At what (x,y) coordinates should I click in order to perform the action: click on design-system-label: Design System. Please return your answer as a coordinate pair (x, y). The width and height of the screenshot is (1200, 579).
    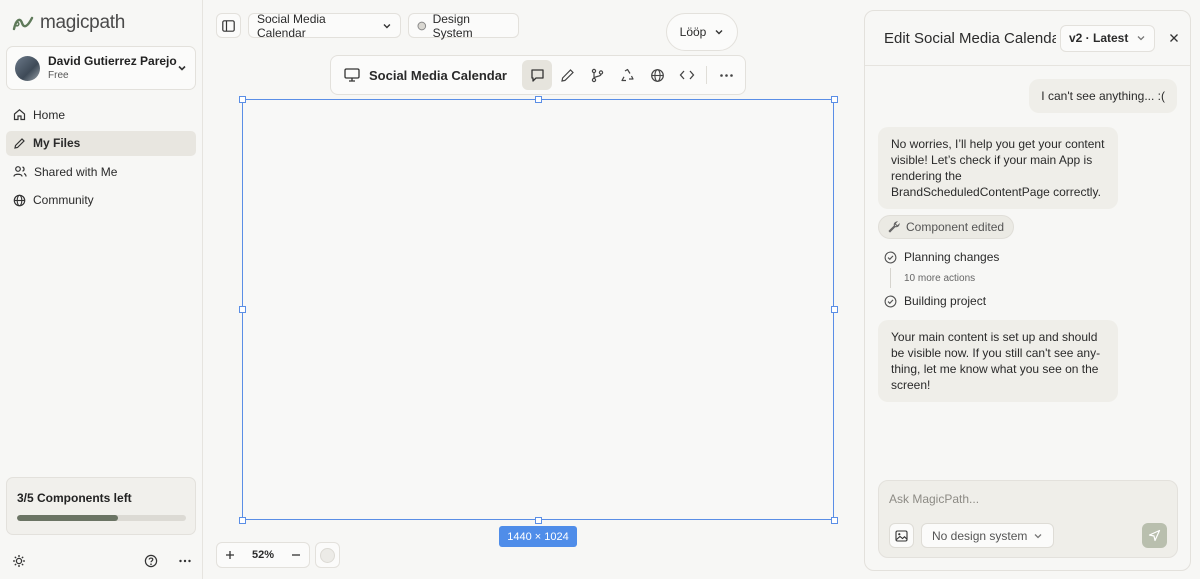
    Looking at the image, I should click on (452, 25).